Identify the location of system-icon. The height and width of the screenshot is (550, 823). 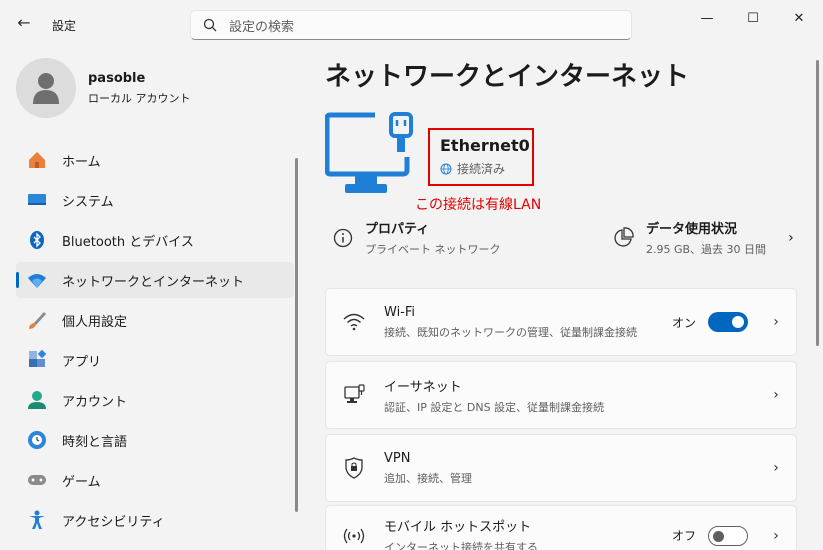
(37, 200).